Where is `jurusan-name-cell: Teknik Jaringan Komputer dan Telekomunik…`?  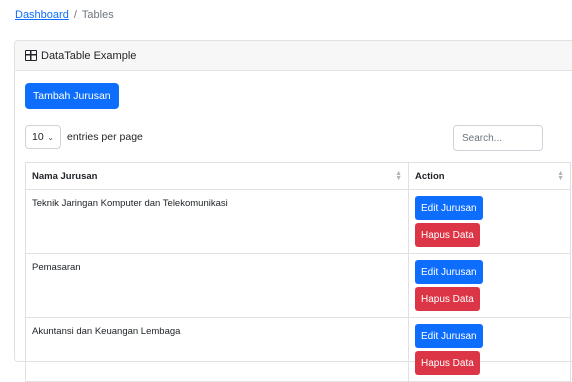
jurusan-name-cell: Teknik Jaringan Komputer dan Telekomunik… is located at coordinates (217, 221).